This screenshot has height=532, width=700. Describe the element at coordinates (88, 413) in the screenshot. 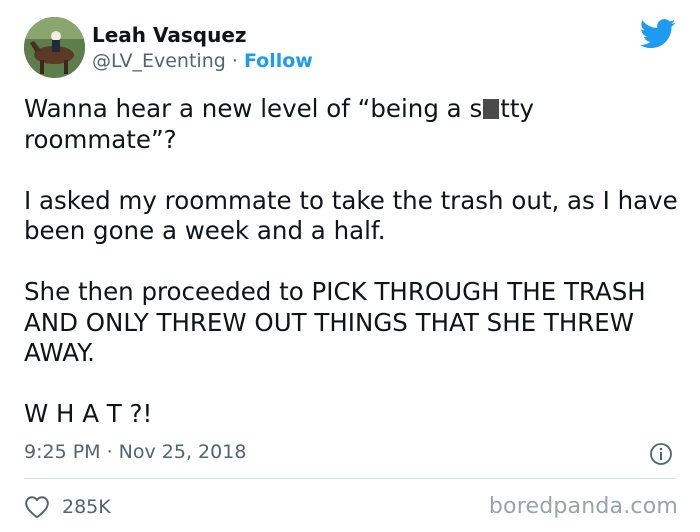

I see `tweet-paragraph-4: W H A T ?!` at that location.